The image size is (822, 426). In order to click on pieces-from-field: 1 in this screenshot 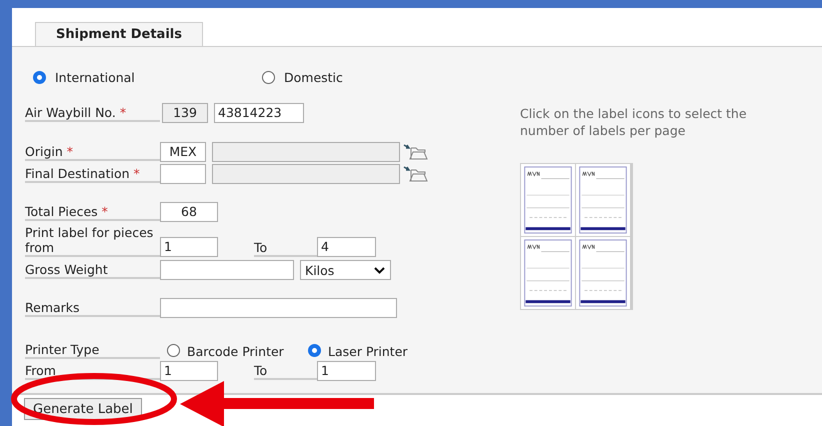, I will do `click(189, 247)`.